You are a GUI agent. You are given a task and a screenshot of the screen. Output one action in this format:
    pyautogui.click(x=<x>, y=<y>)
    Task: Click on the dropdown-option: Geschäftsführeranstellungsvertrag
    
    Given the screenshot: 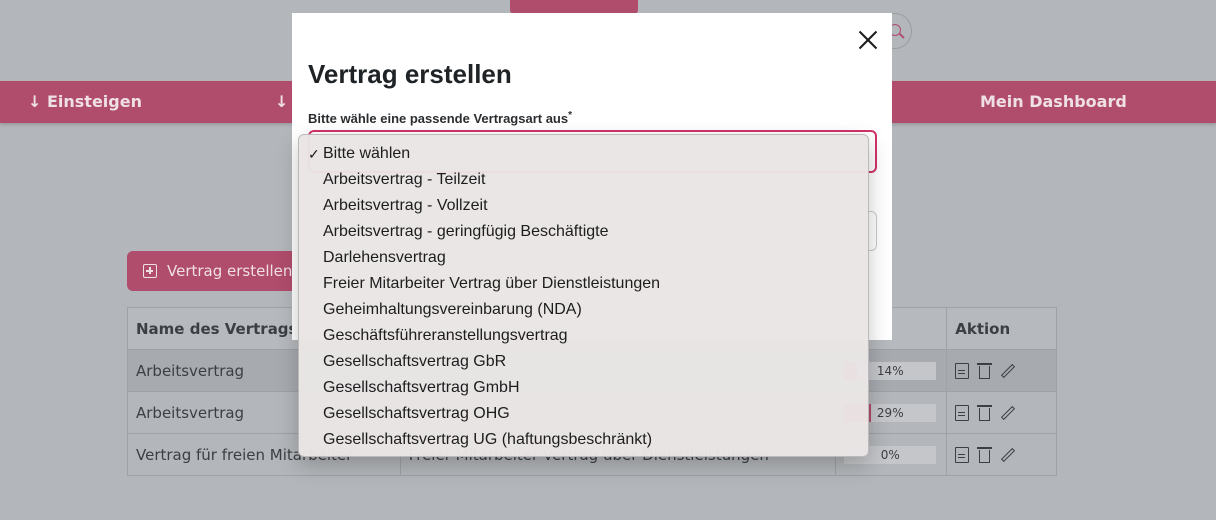 What is the action you would take?
    pyautogui.click(x=583, y=336)
    